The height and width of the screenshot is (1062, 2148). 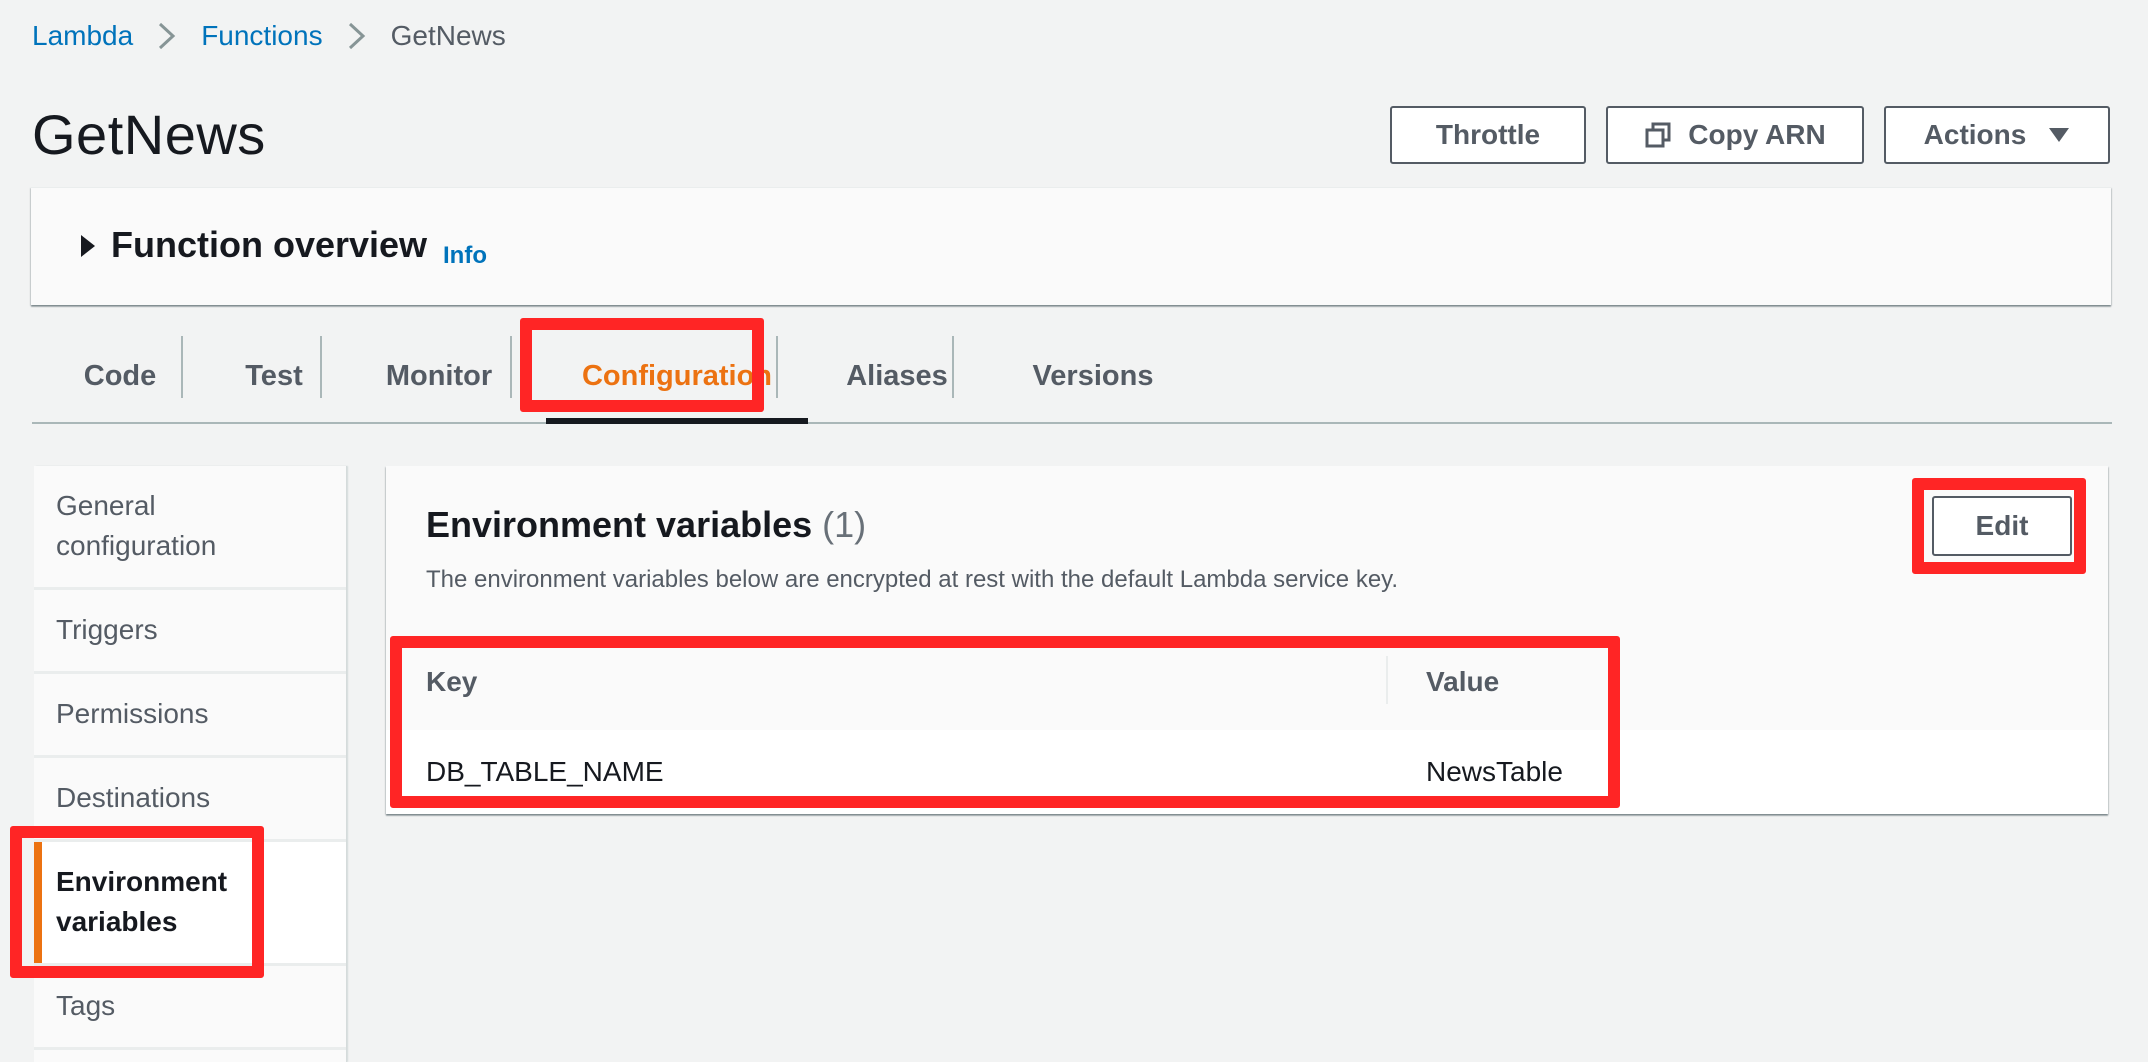 What do you see at coordinates (1247, 772) in the screenshot?
I see `table-row: DB_TABLE_NAME NewsTable` at bounding box center [1247, 772].